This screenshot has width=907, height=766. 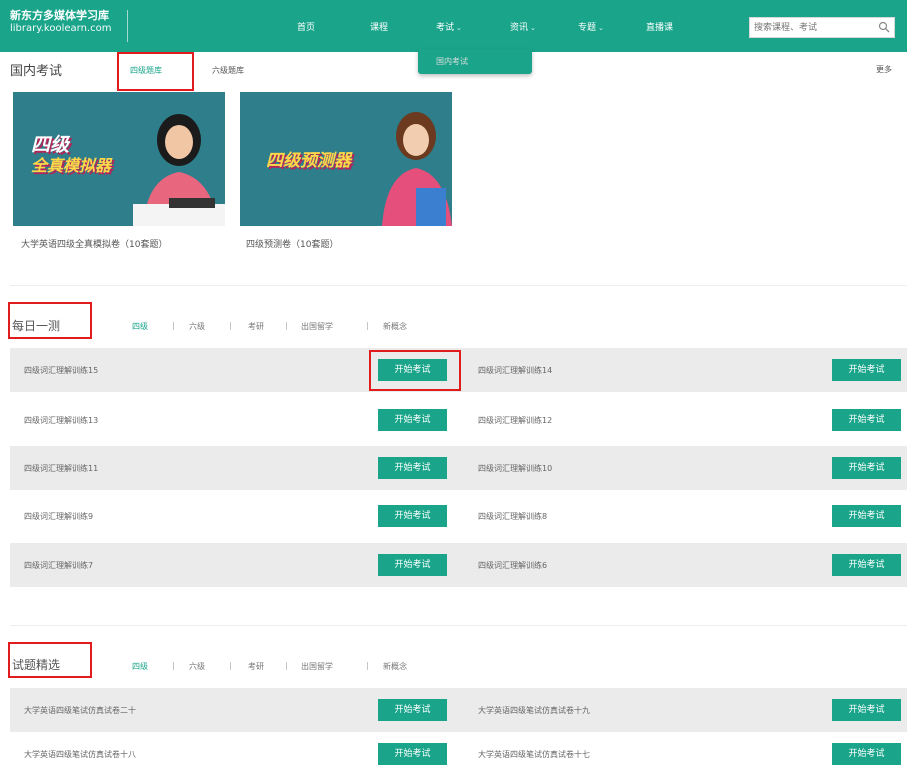 I want to click on nav-topics-label: 专题, so click(x=587, y=28).